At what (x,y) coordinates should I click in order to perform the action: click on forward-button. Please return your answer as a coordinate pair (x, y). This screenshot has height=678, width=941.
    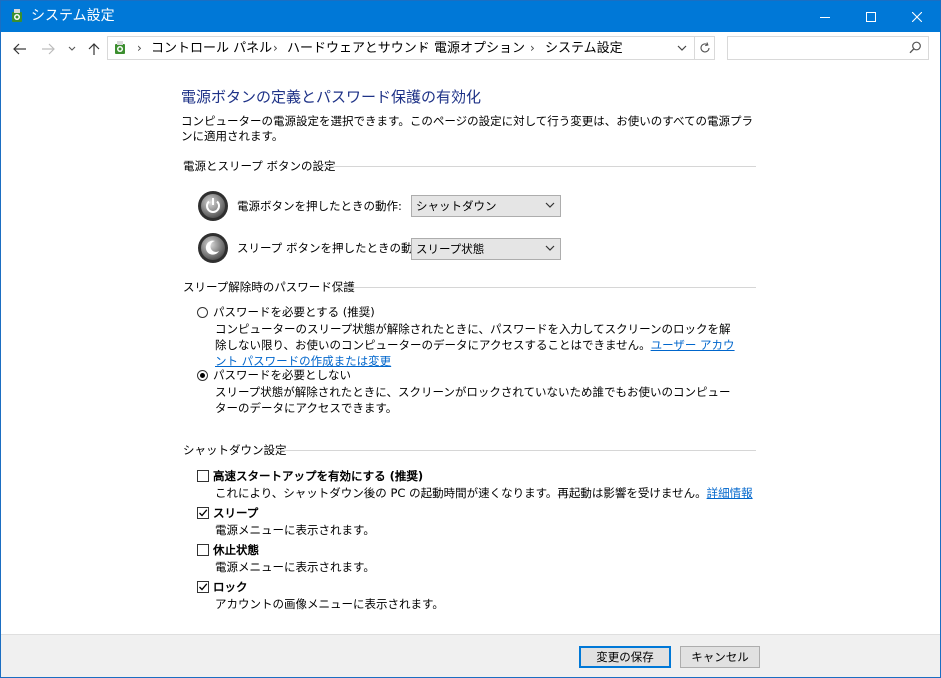
    Looking at the image, I should click on (48, 49).